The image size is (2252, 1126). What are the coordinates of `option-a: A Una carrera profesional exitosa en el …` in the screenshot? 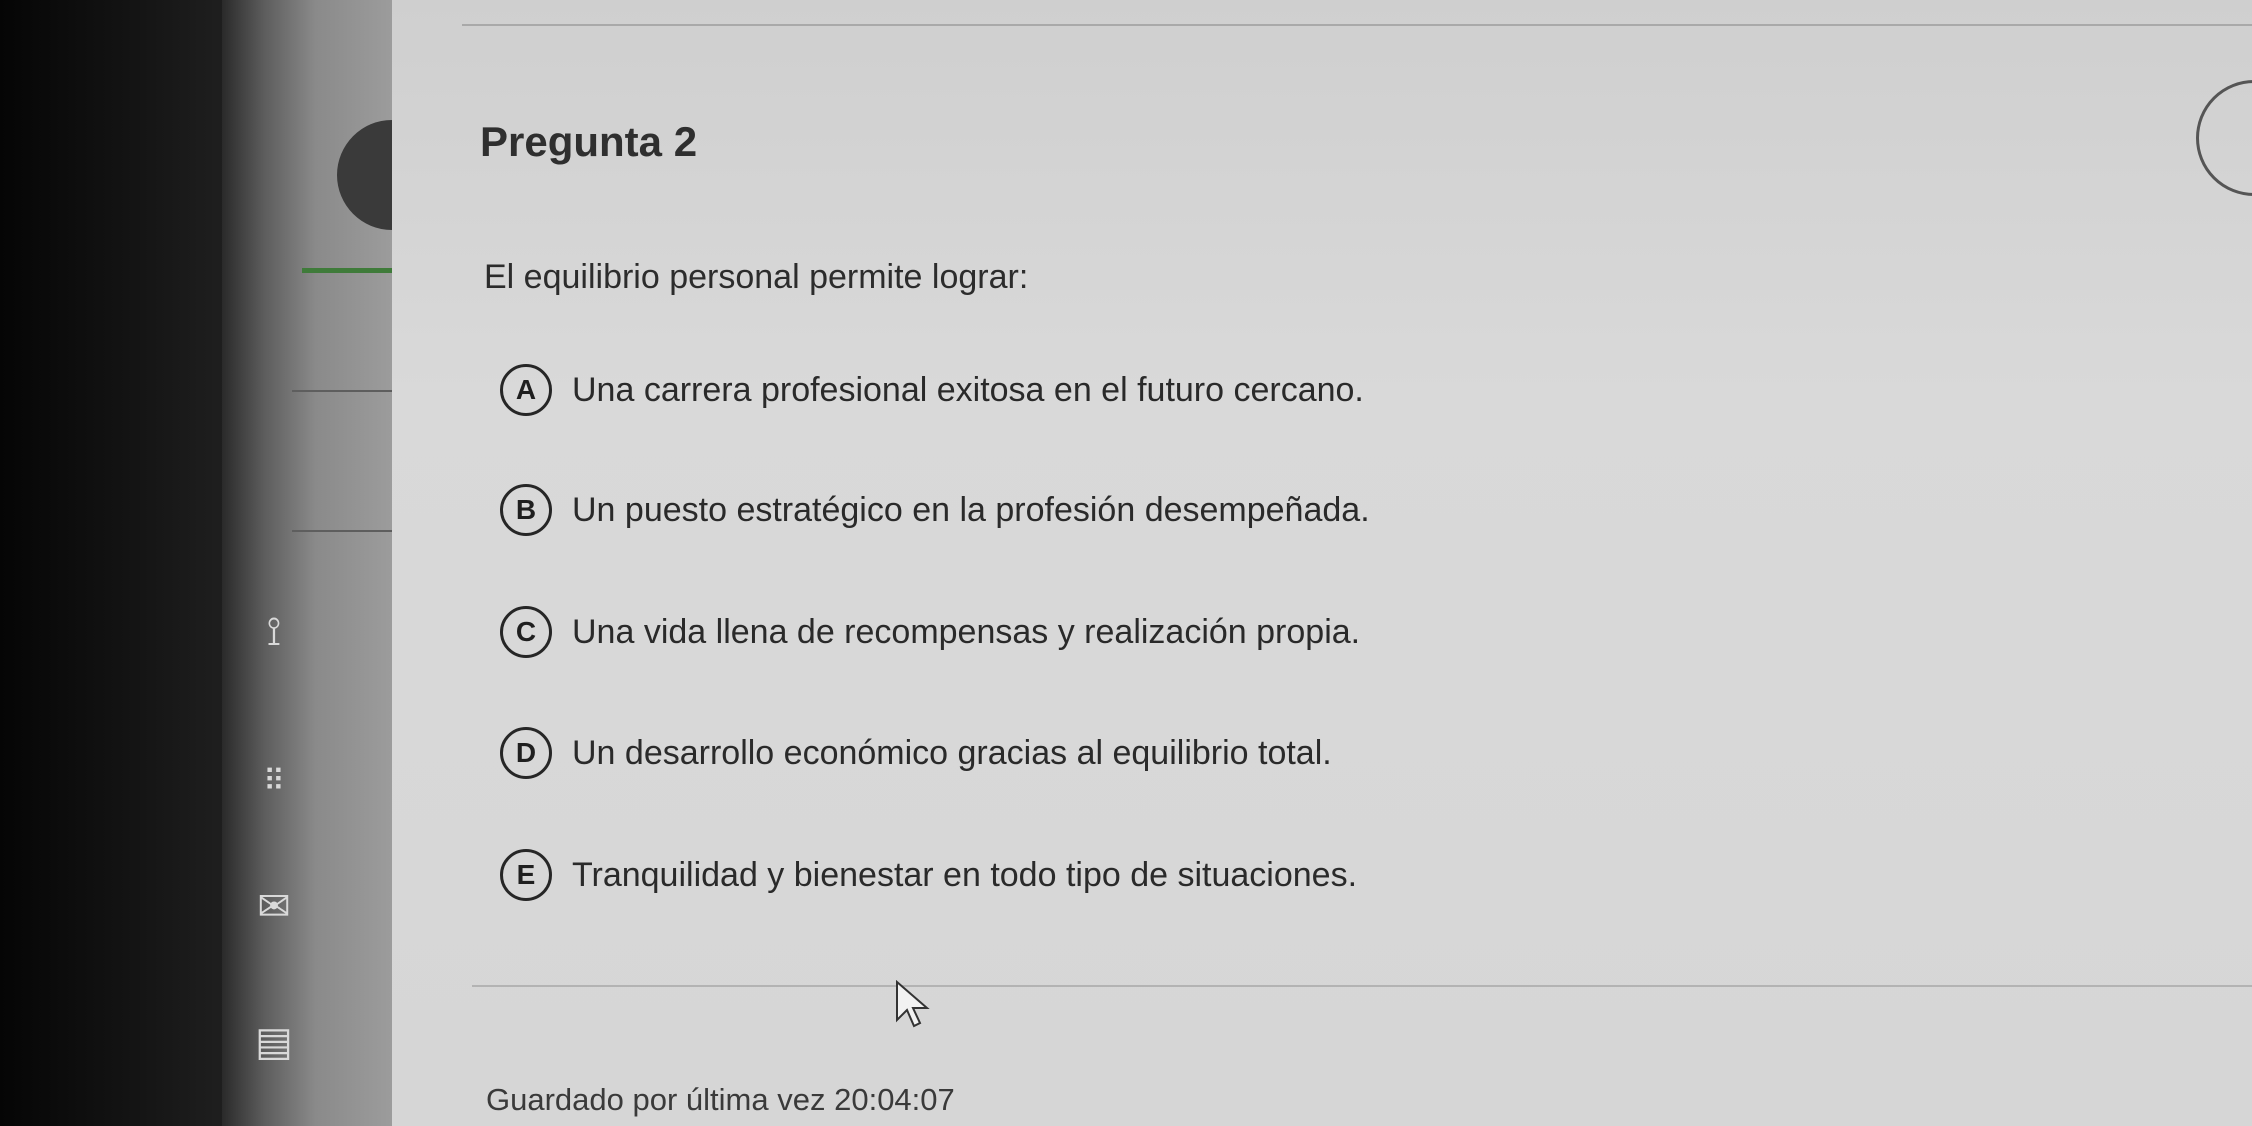 It's located at (932, 390).